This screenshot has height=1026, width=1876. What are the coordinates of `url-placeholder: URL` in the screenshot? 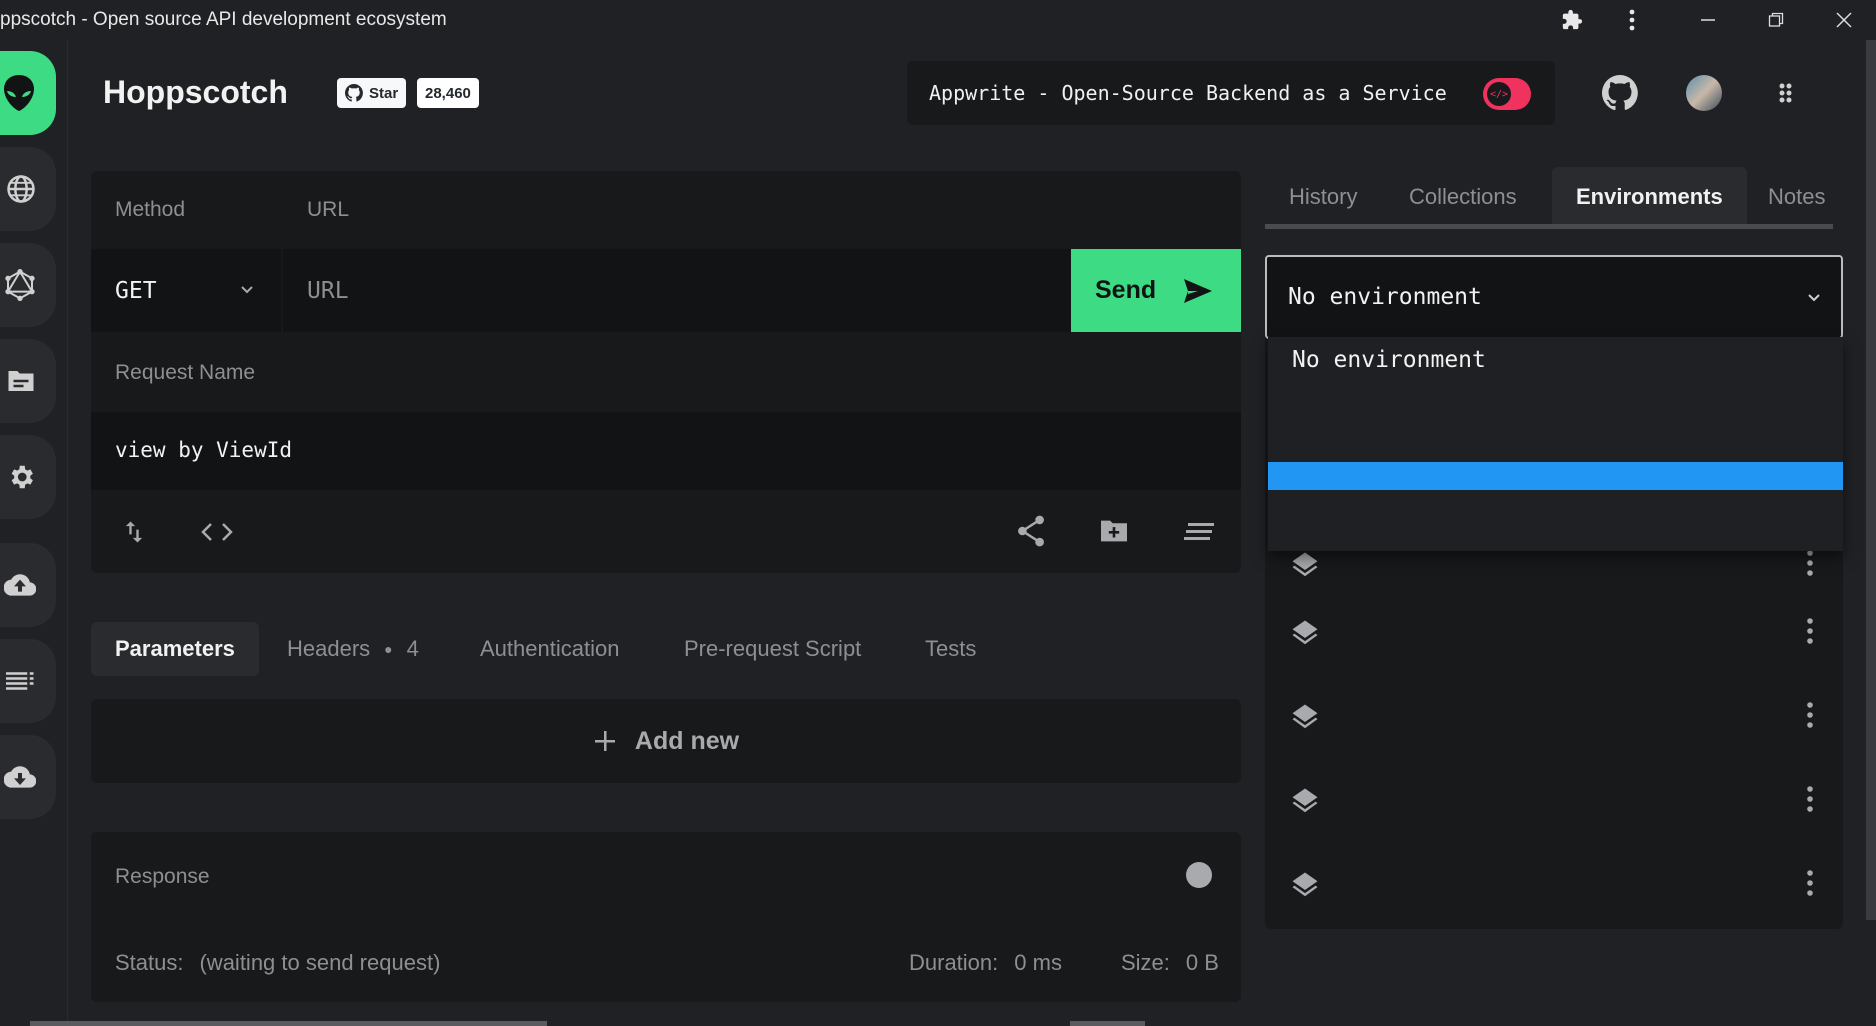 It's located at (328, 291).